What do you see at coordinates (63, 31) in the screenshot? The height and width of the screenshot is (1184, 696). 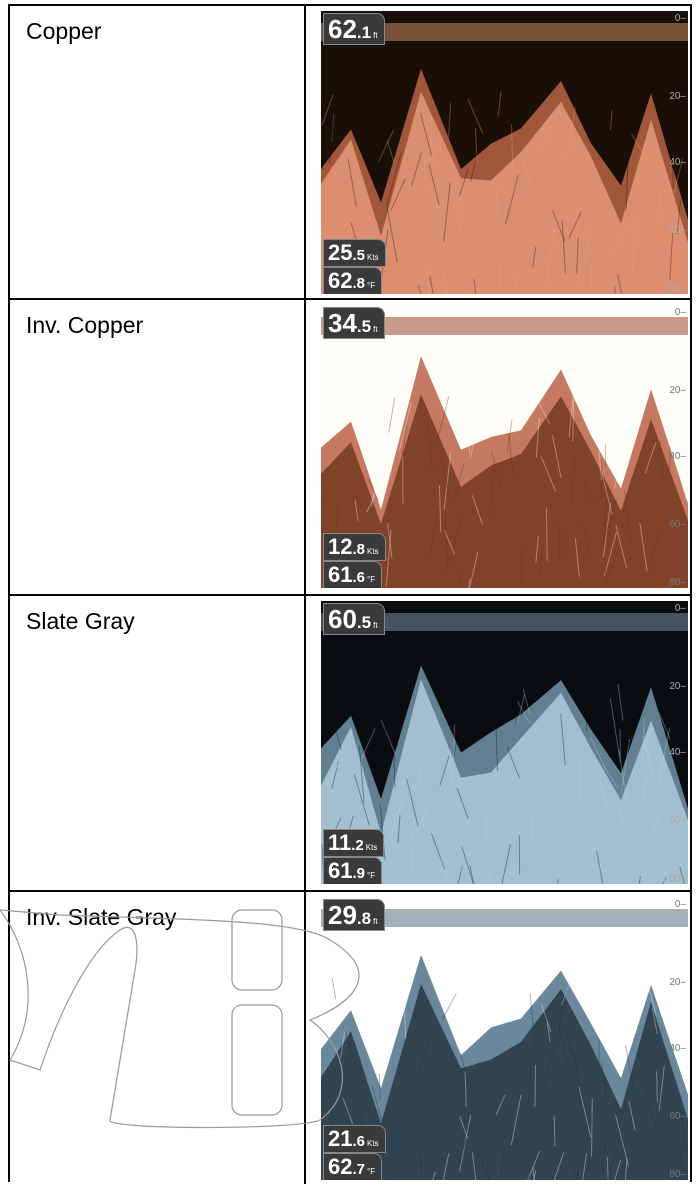 I see `palette-label: Copper` at bounding box center [63, 31].